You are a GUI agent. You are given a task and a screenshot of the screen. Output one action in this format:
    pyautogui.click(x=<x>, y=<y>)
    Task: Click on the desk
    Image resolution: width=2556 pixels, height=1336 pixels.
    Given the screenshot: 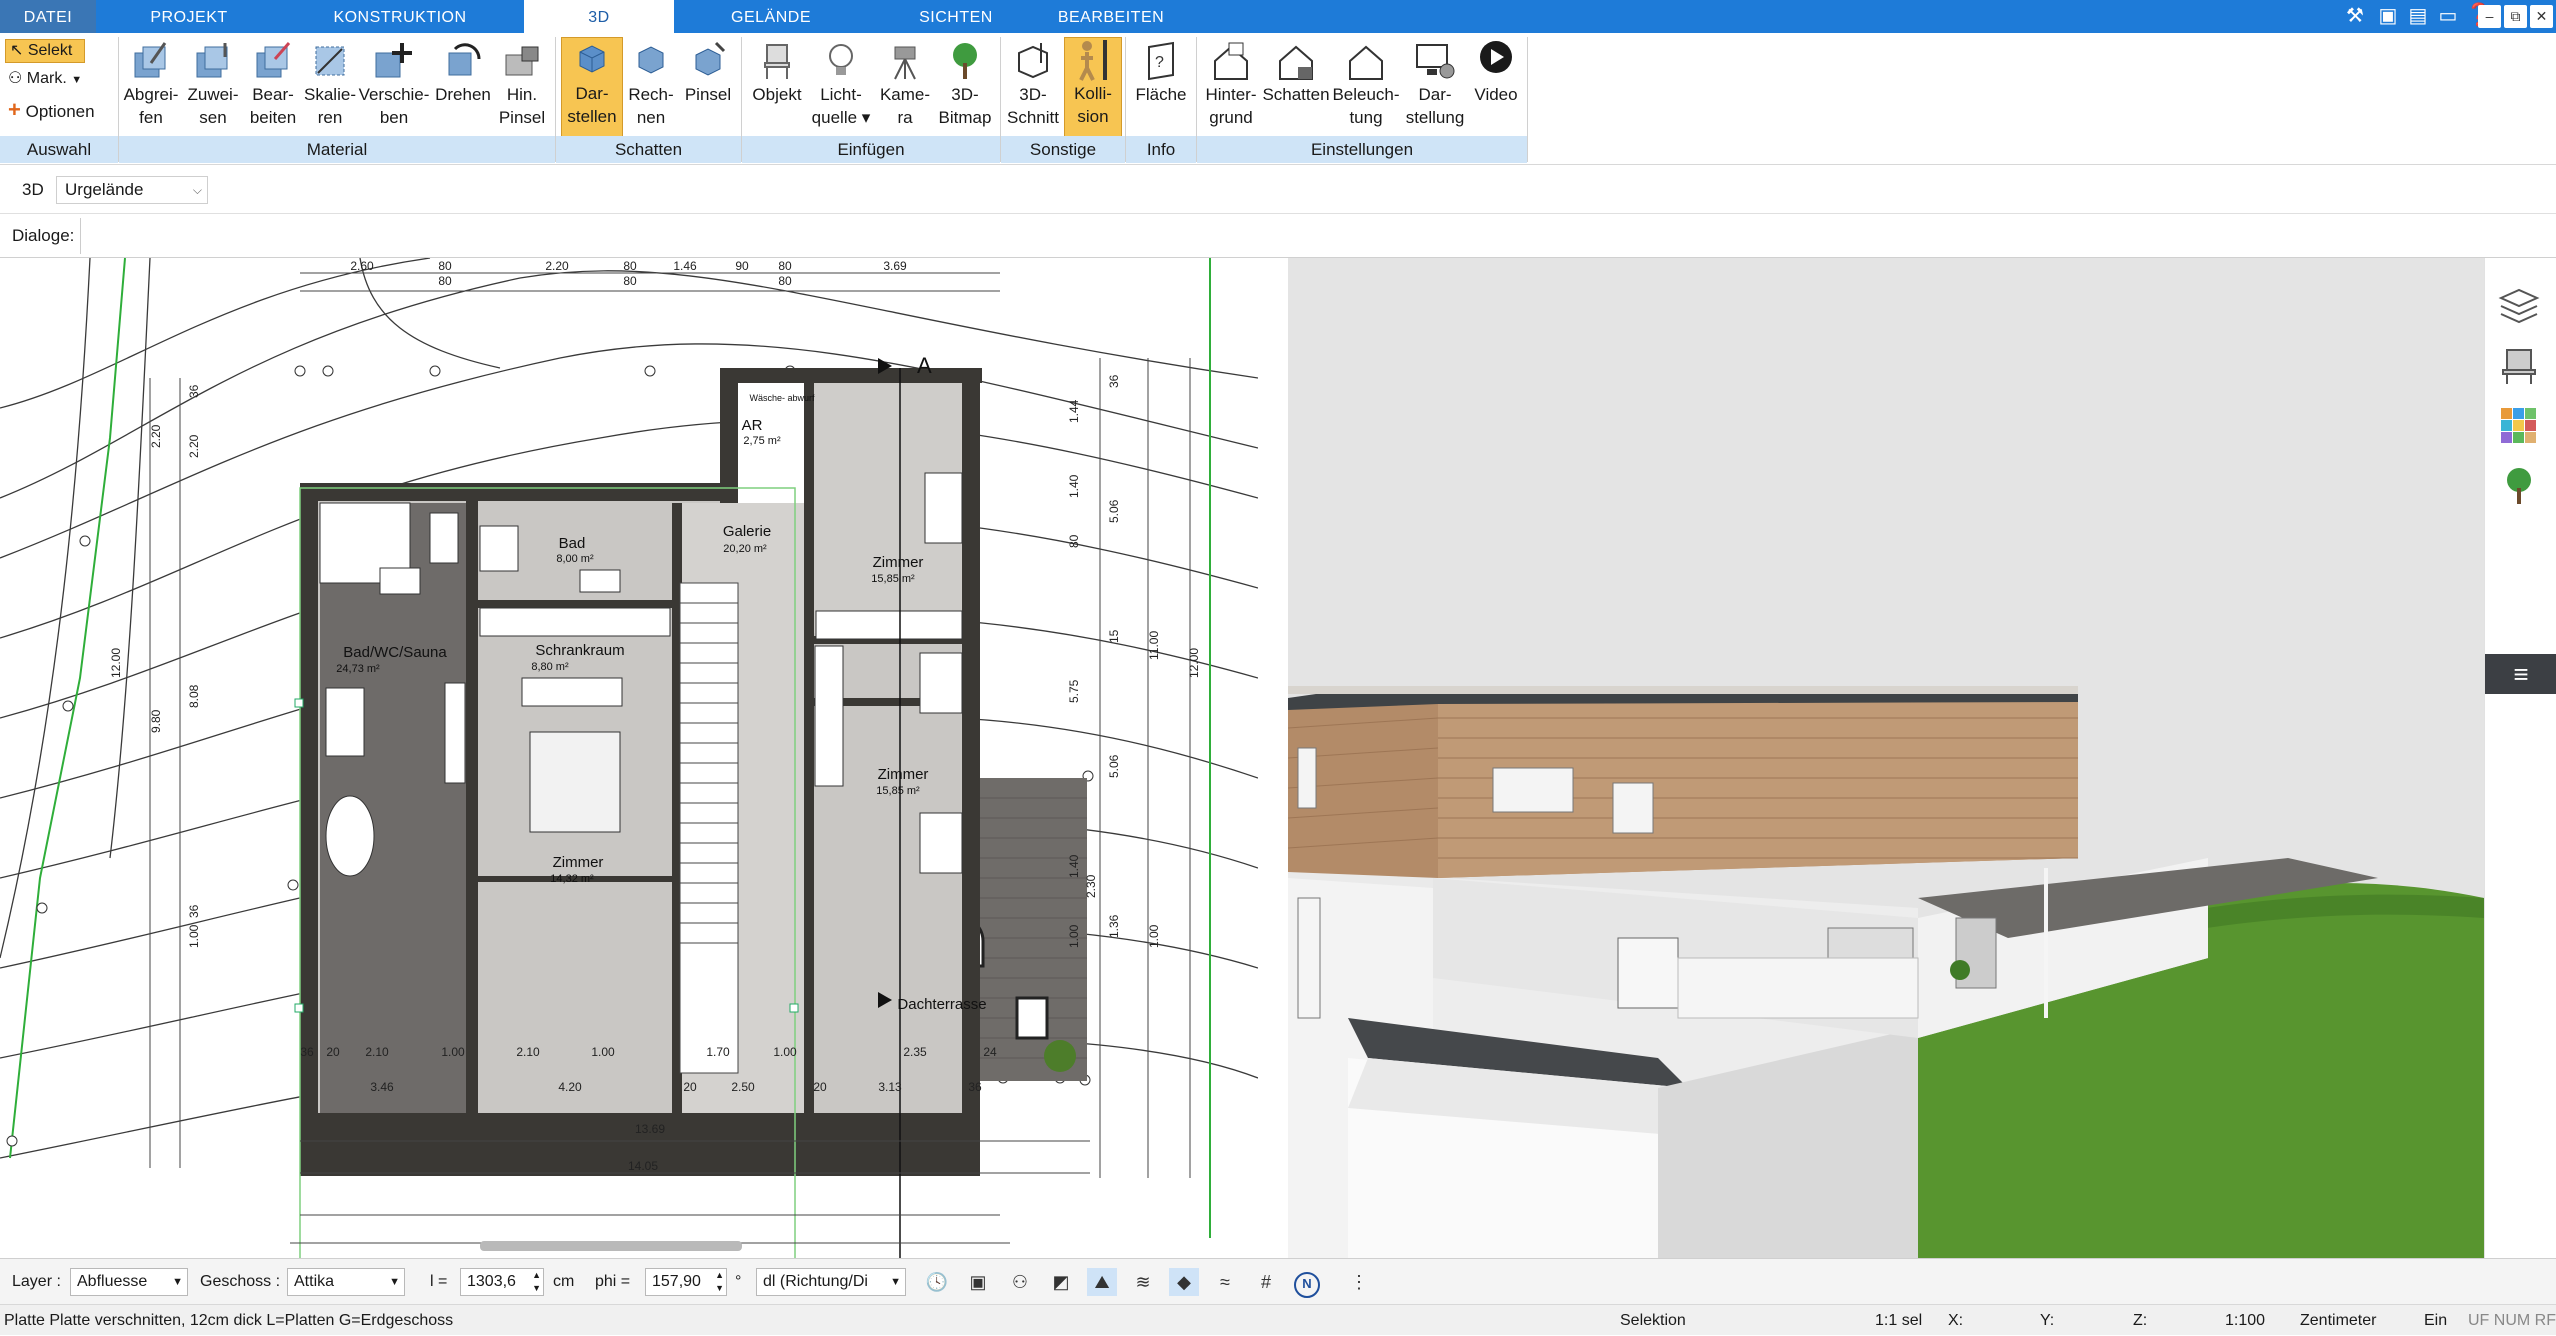 What is the action you would take?
    pyautogui.click(x=941, y=843)
    